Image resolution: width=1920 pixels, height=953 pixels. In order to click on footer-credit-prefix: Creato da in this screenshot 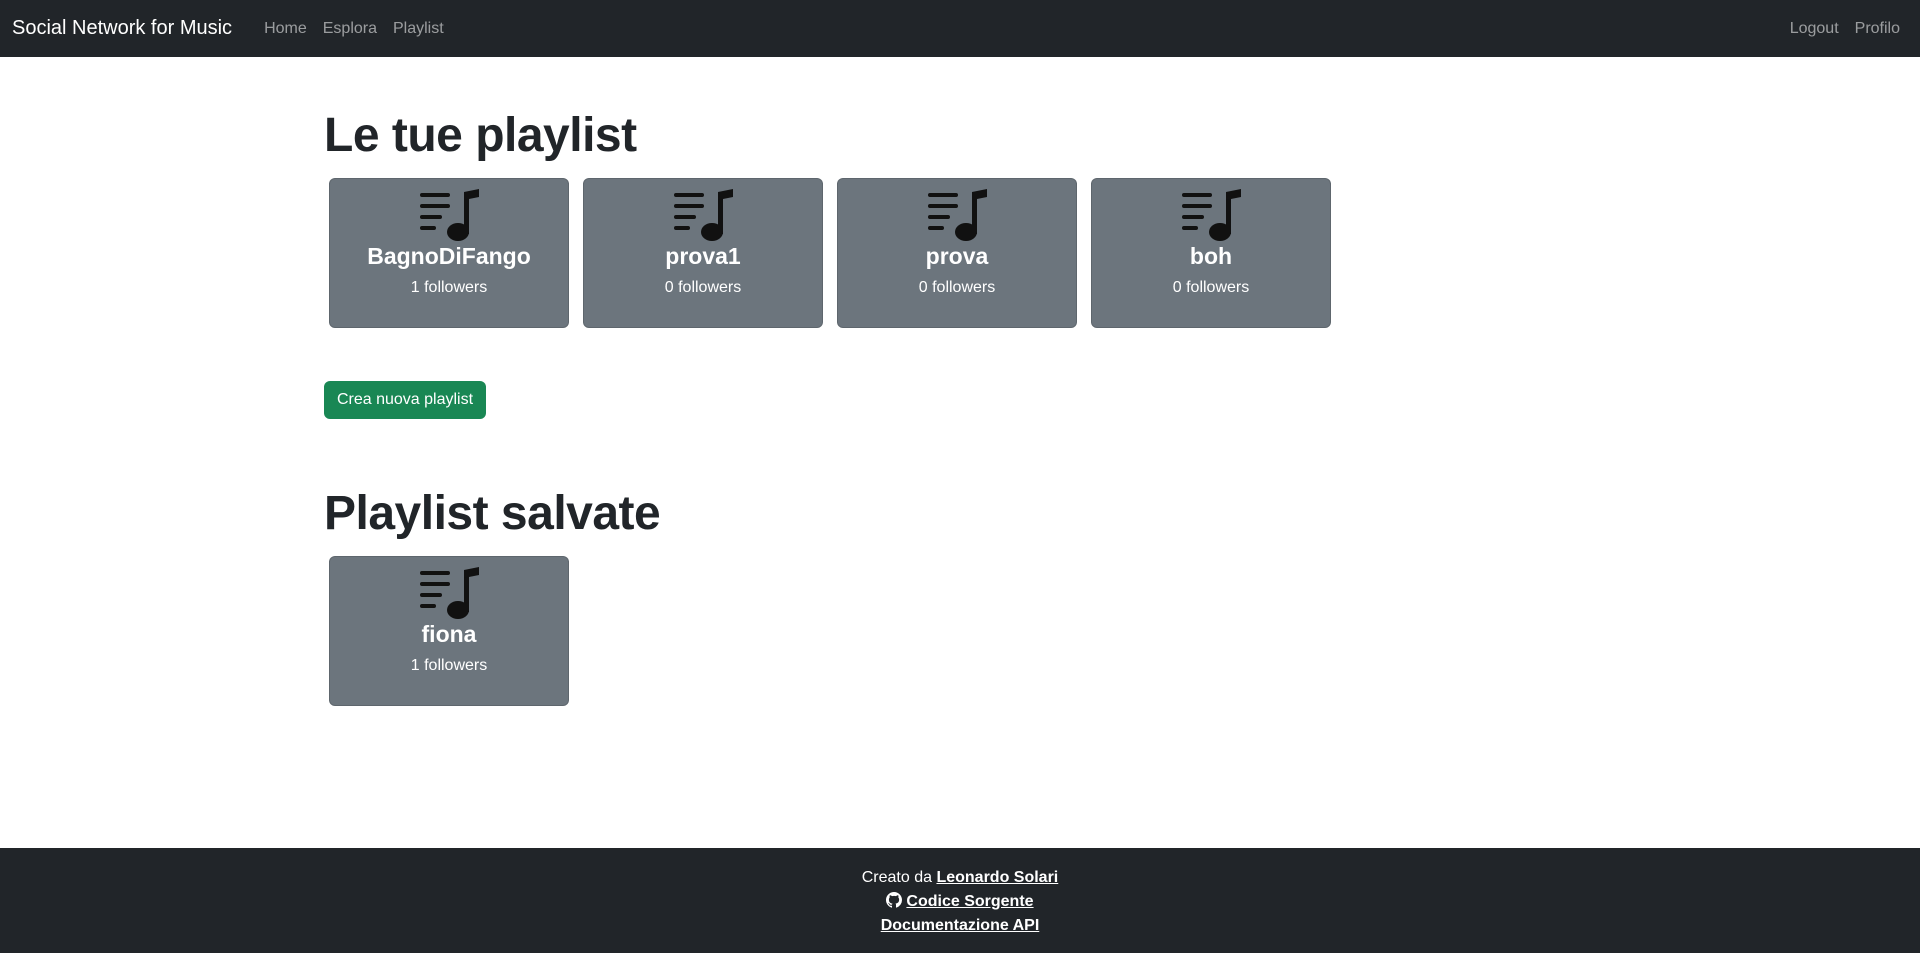, I will do `click(896, 877)`.